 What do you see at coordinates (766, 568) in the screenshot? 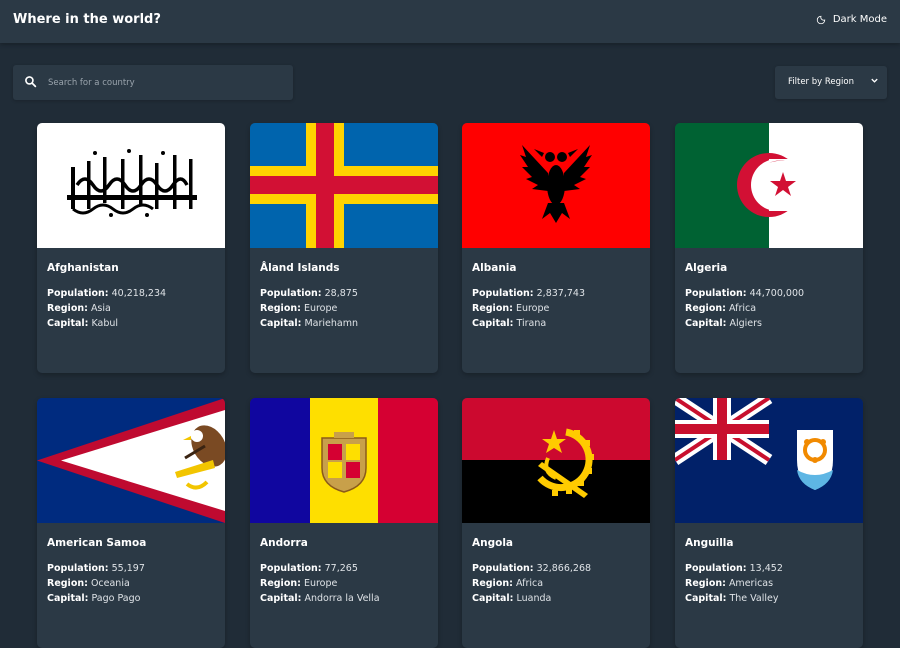
I see `population-value: 13,452` at bounding box center [766, 568].